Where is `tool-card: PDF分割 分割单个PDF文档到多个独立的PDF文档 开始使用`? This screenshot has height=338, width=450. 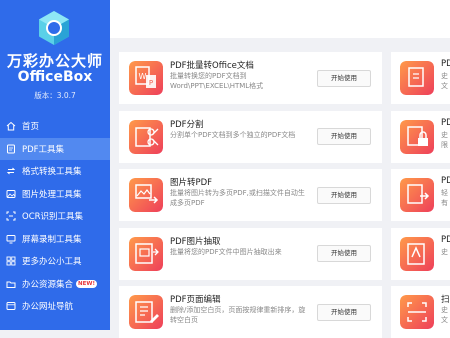 tool-card: PDF分割 分割单个PDF文档到多个独立的PDF文档 开始使用 is located at coordinates (250, 136).